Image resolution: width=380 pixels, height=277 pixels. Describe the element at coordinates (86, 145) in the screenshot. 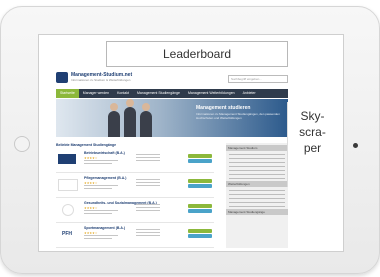

I see `section-title: Beliebte Management Studiengänge` at that location.